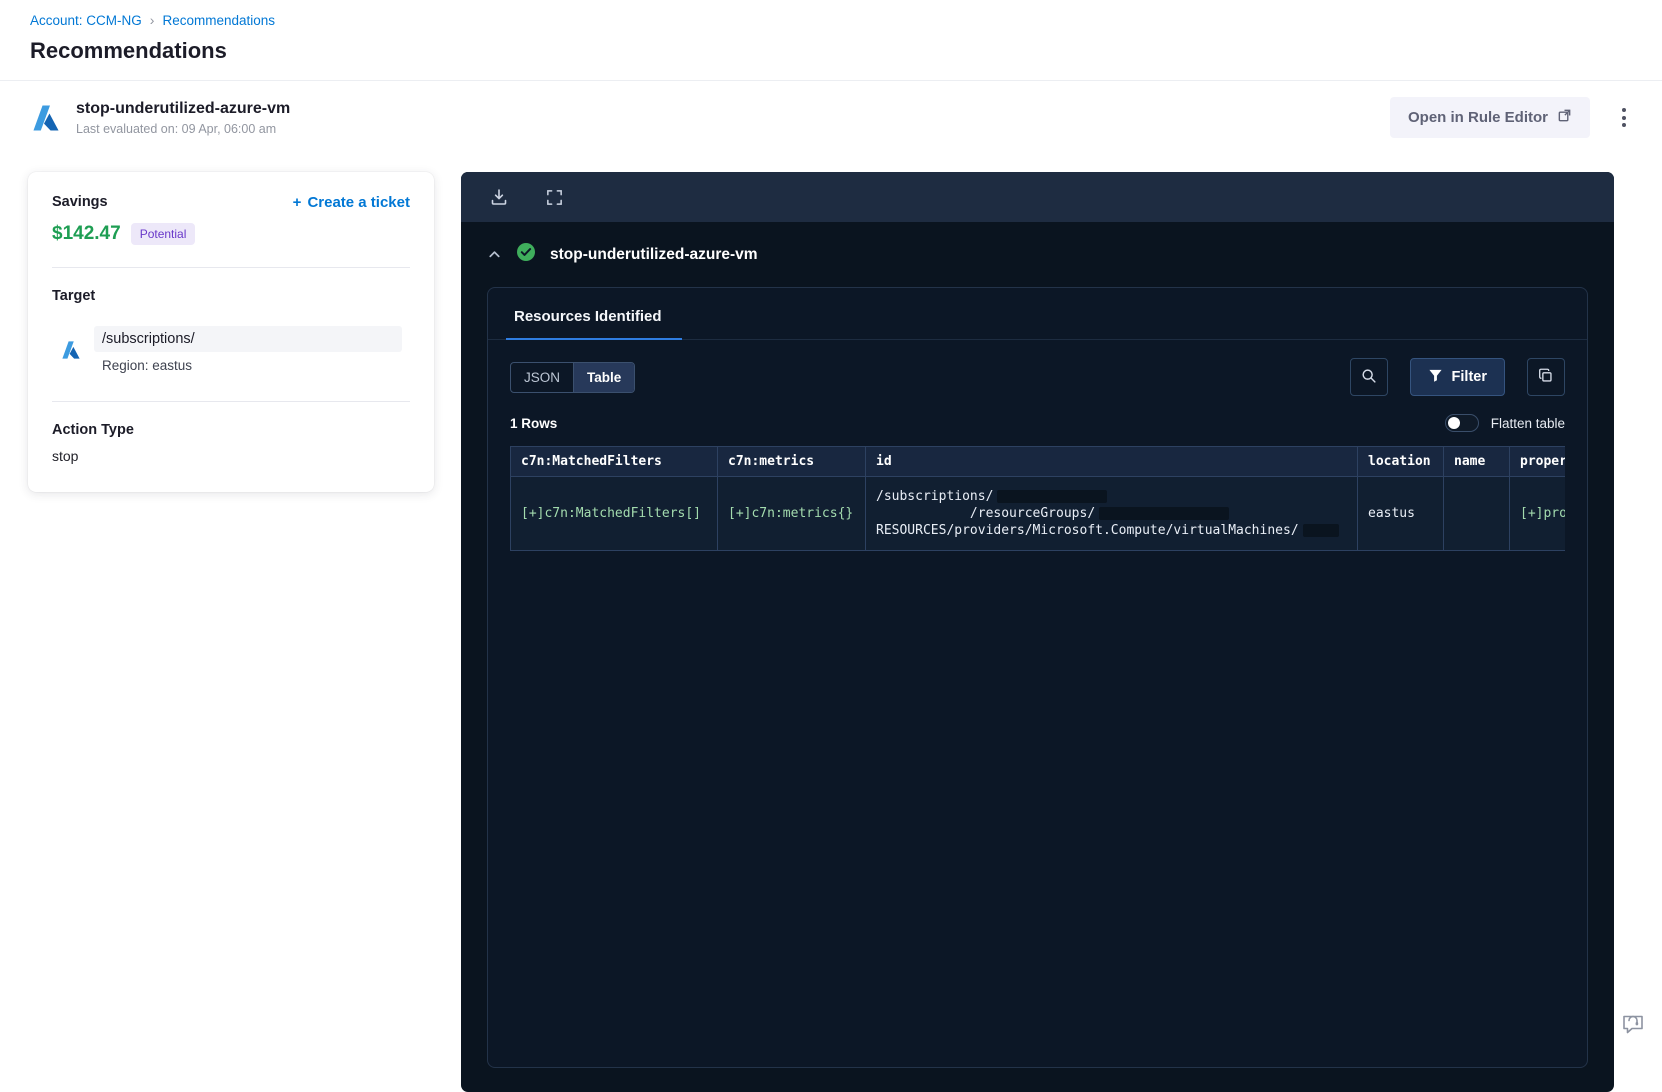  I want to click on rule-section-header: stop-underutilized-azure-vm, so click(1037, 251).